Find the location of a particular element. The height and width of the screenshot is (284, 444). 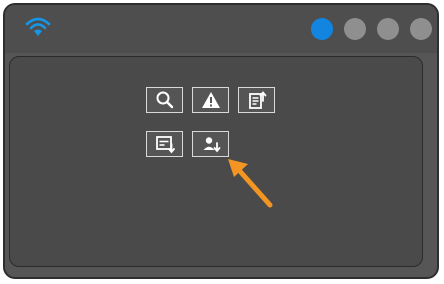

document-upload-icon is located at coordinates (257, 100).